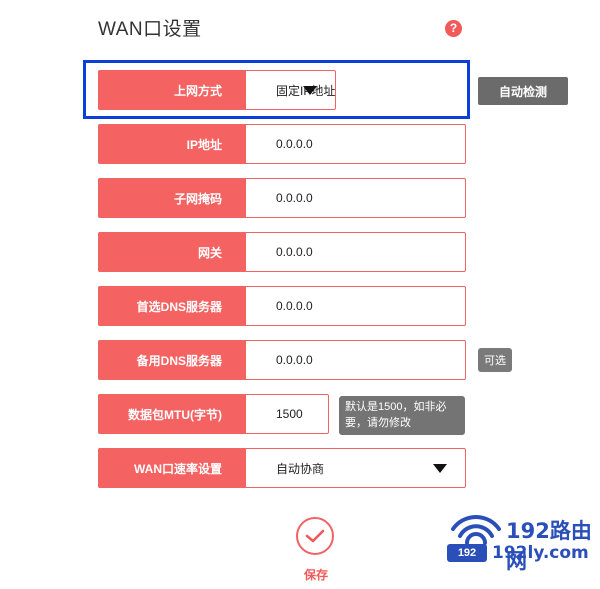 This screenshot has height=589, width=600. I want to click on optional-tag: 可选, so click(495, 360).